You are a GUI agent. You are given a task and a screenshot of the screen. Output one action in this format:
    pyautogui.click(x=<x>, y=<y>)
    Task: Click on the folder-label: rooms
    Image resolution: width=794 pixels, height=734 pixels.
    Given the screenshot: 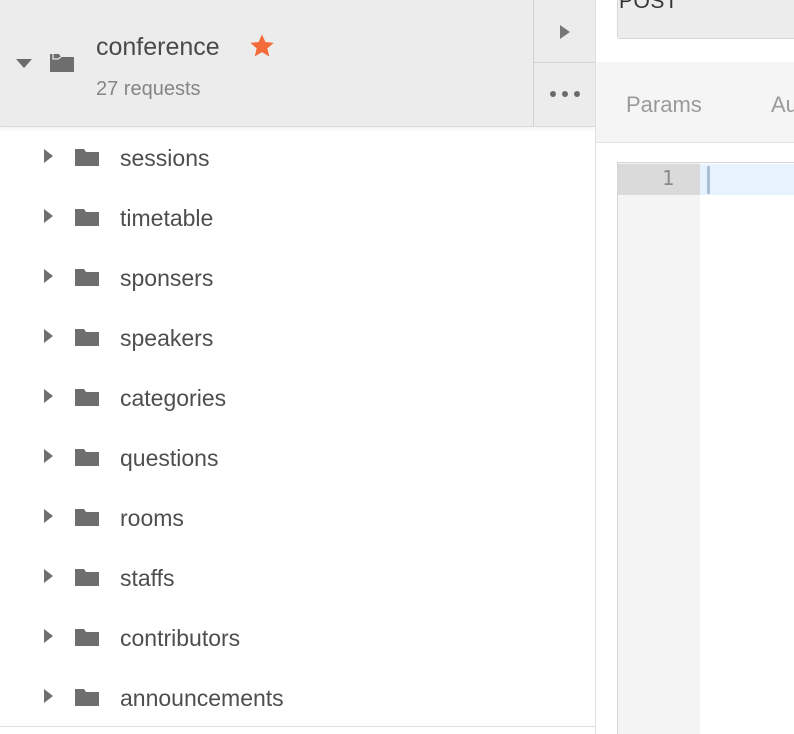 What is the action you would take?
    pyautogui.click(x=152, y=518)
    